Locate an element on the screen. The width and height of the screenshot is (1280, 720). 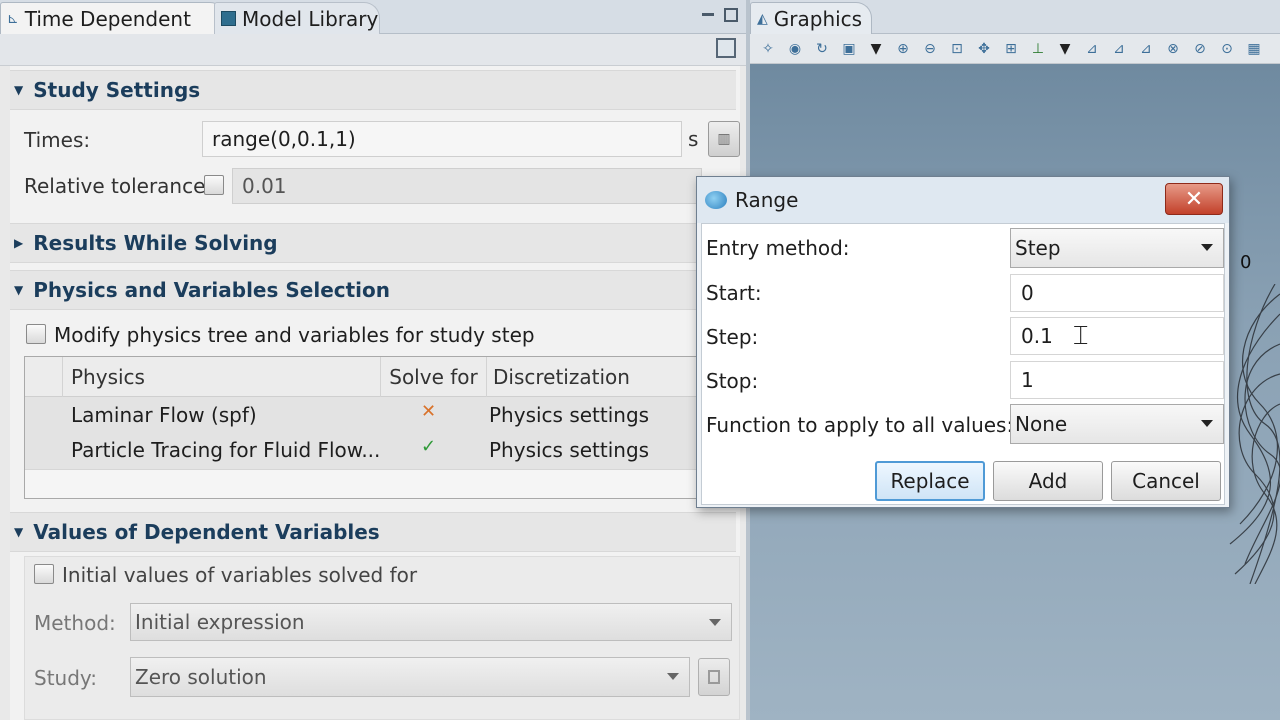
section-title: Physics and Variables Selection is located at coordinates (212, 290).